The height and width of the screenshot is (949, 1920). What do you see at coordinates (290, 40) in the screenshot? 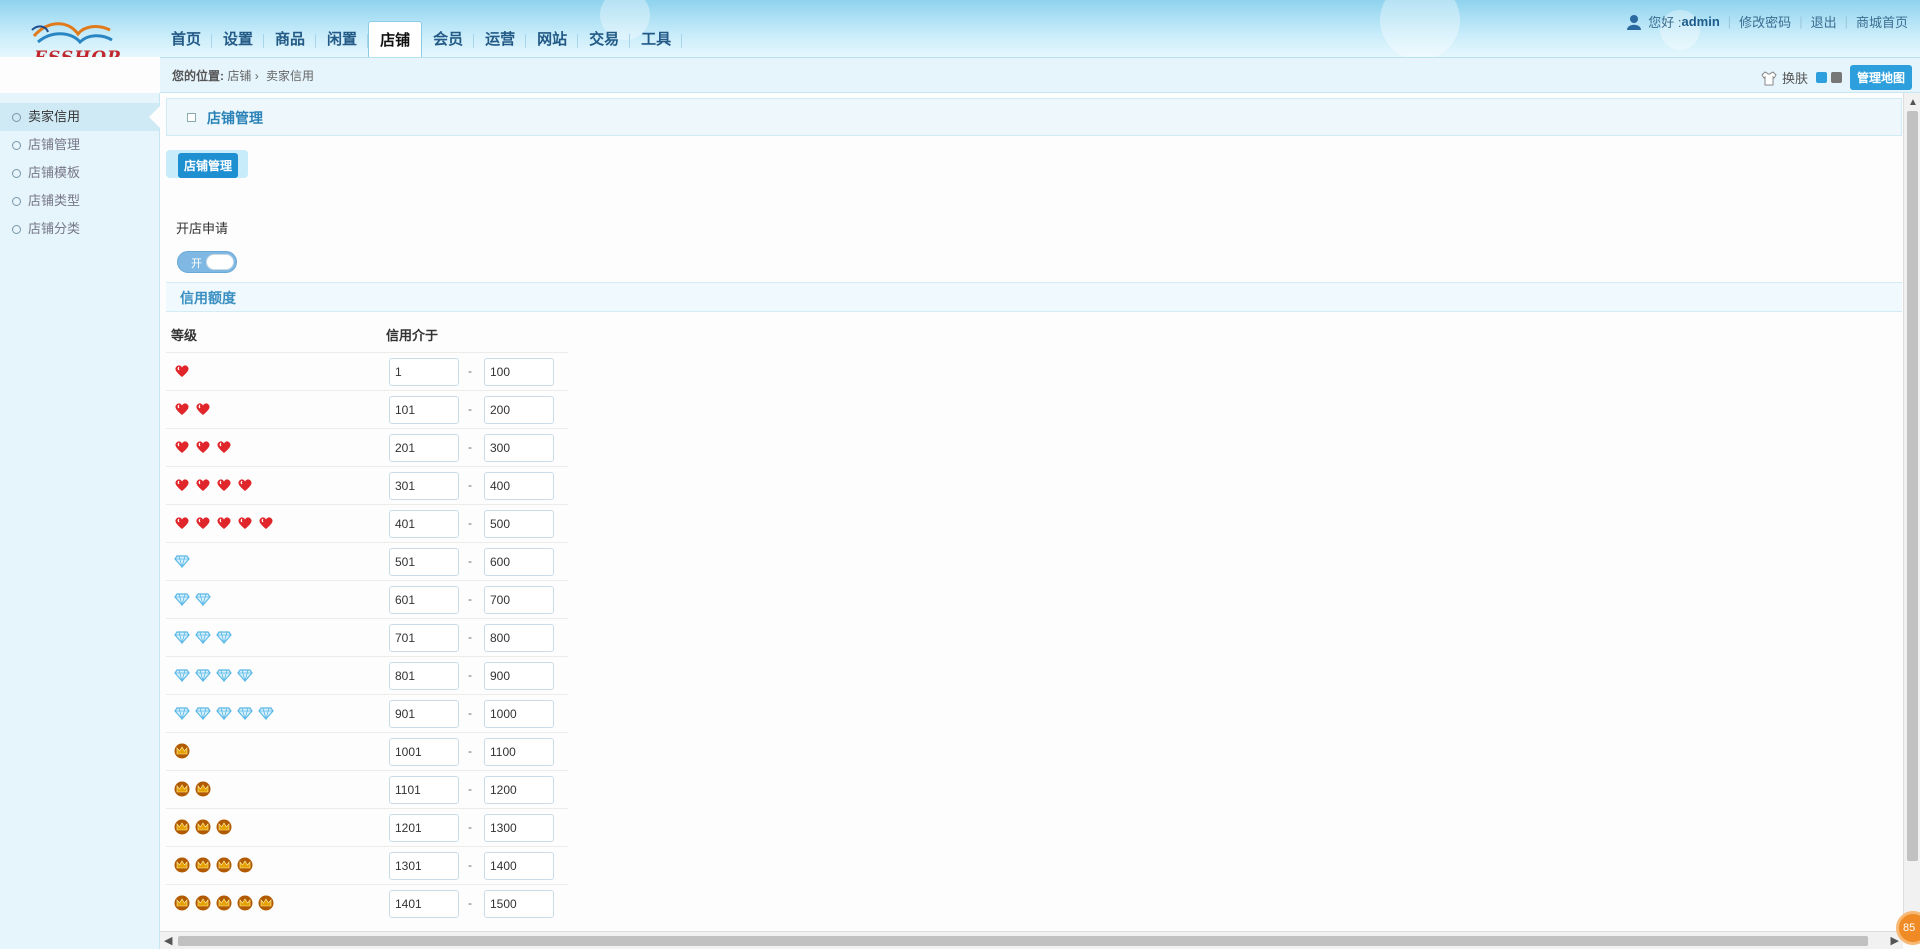
I see `nav-tab-2: 商品` at bounding box center [290, 40].